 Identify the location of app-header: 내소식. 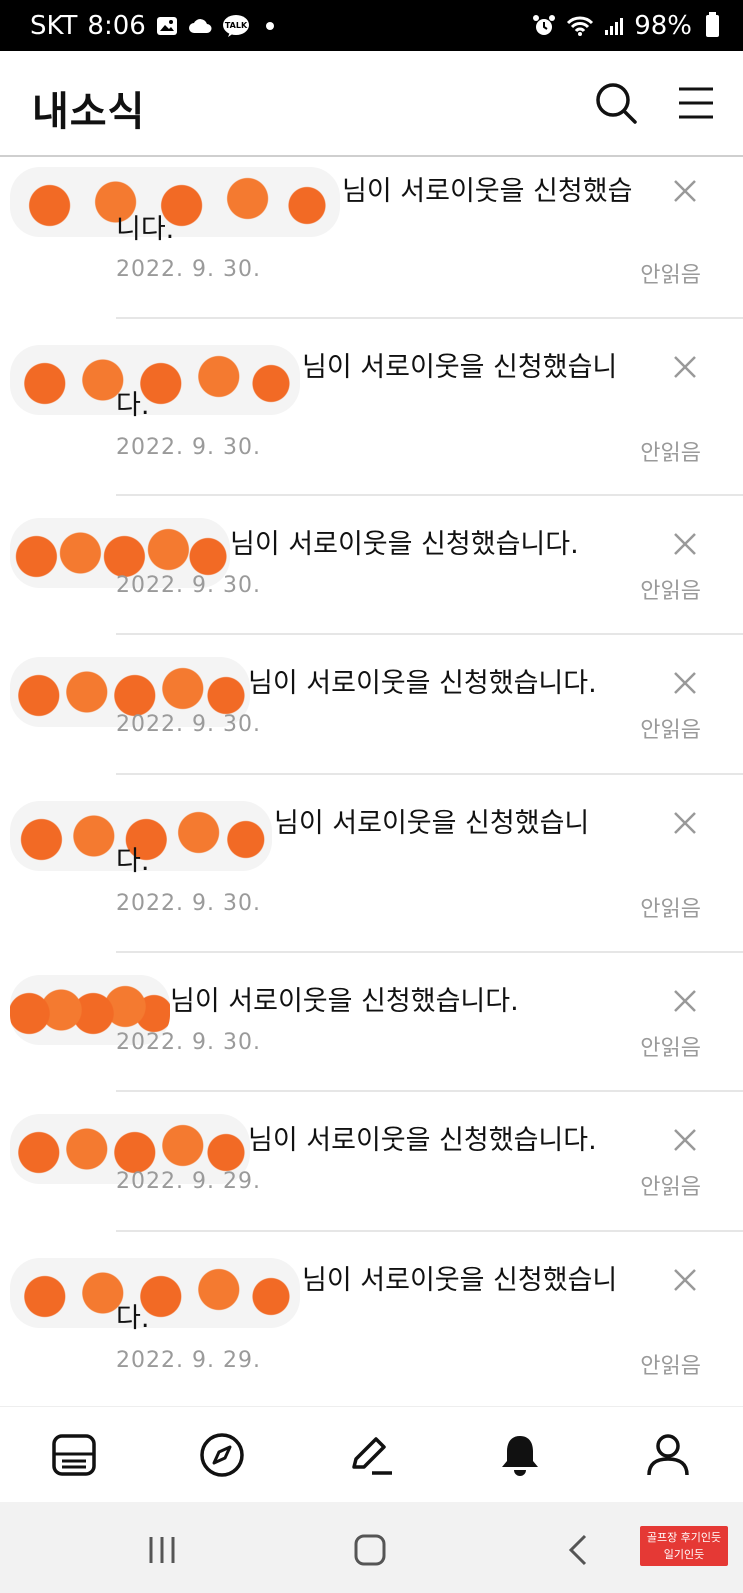
(371, 104).